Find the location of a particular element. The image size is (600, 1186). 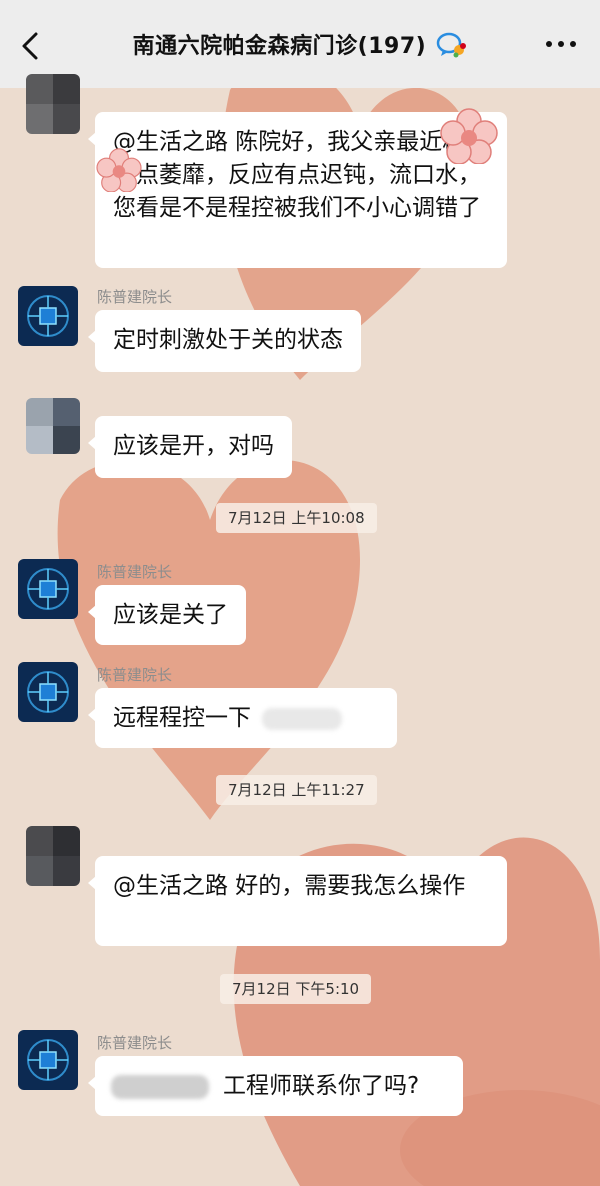

message-text: 应该是开，对吗 is located at coordinates (193, 446).